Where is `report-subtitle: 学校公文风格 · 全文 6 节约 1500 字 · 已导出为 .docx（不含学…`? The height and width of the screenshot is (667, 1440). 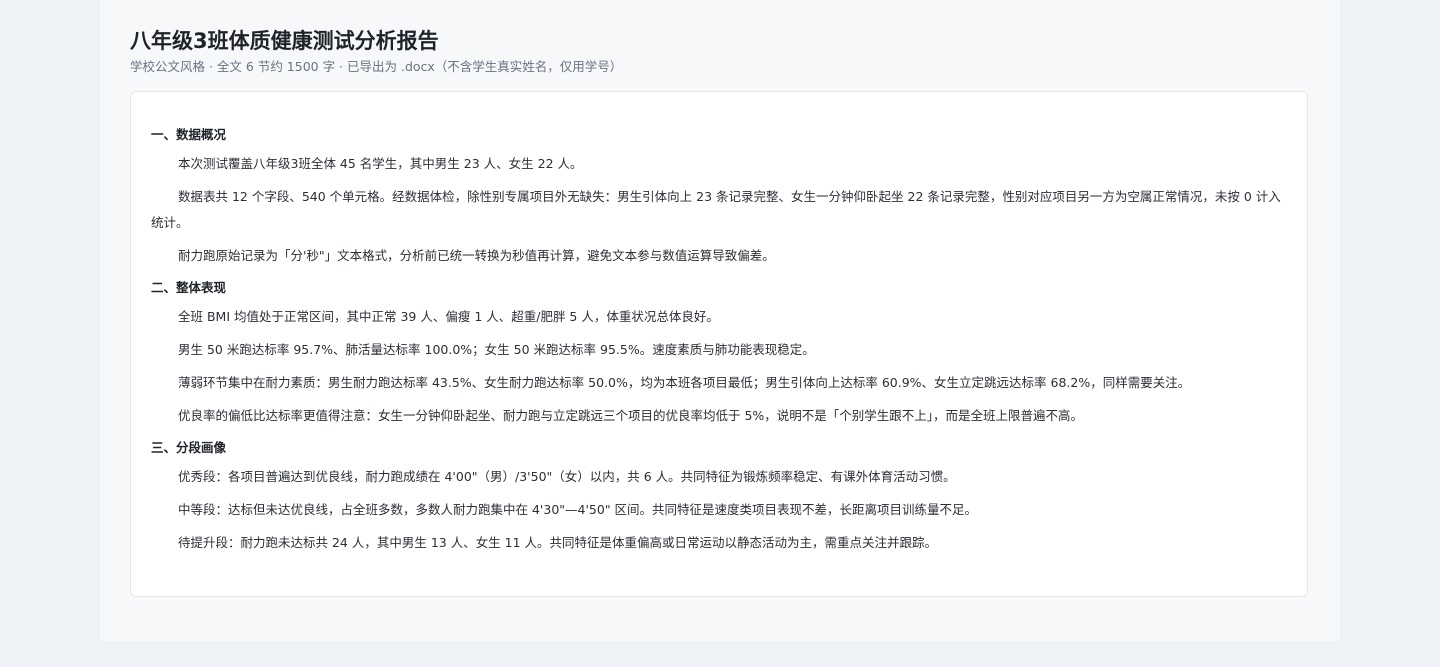 report-subtitle: 学校公文风格 · 全文 6 节约 1500 字 · 已导出为 .docx（不含学… is located at coordinates (376, 66).